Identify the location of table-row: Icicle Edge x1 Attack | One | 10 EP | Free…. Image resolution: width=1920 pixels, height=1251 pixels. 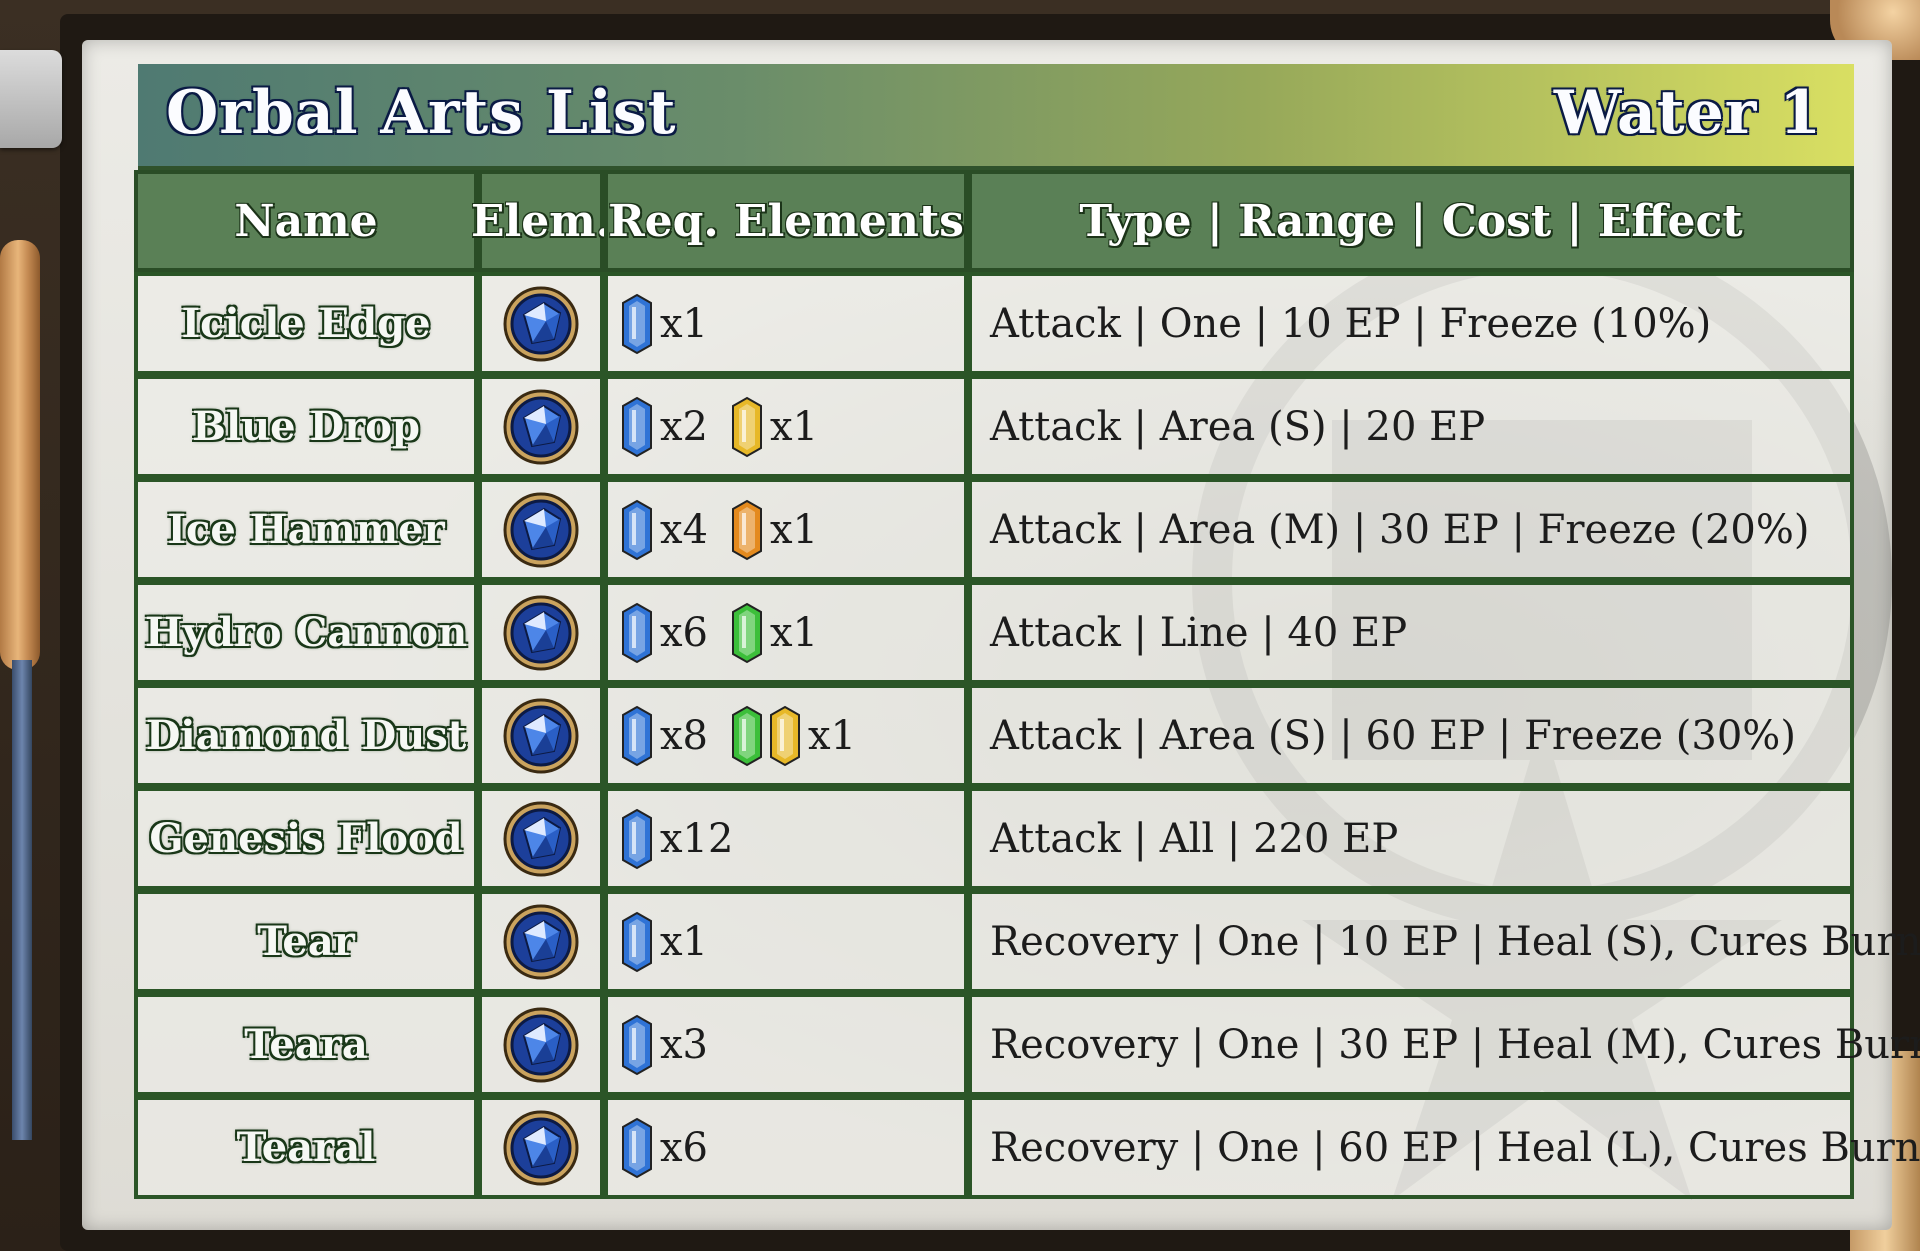
(994, 323).